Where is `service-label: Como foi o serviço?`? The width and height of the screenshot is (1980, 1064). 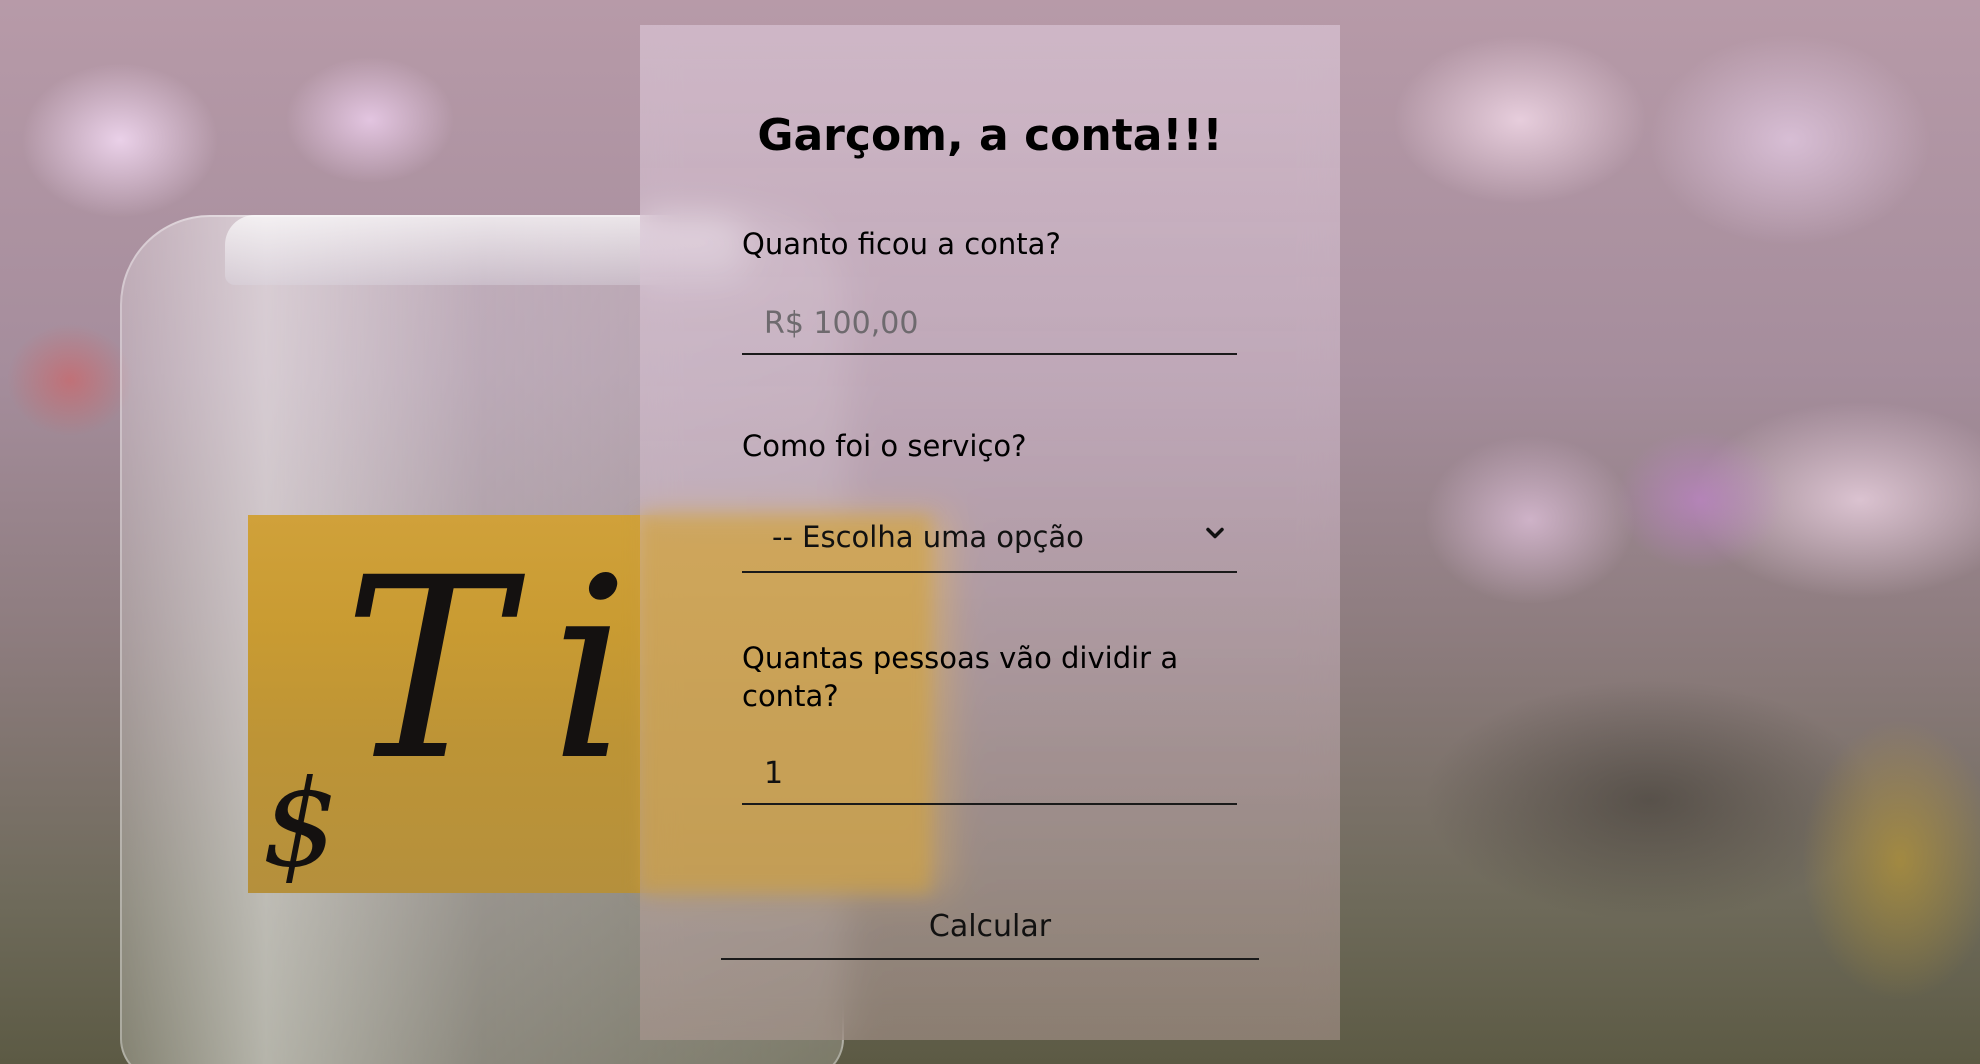
service-label: Como foi o serviço? is located at coordinates (884, 446).